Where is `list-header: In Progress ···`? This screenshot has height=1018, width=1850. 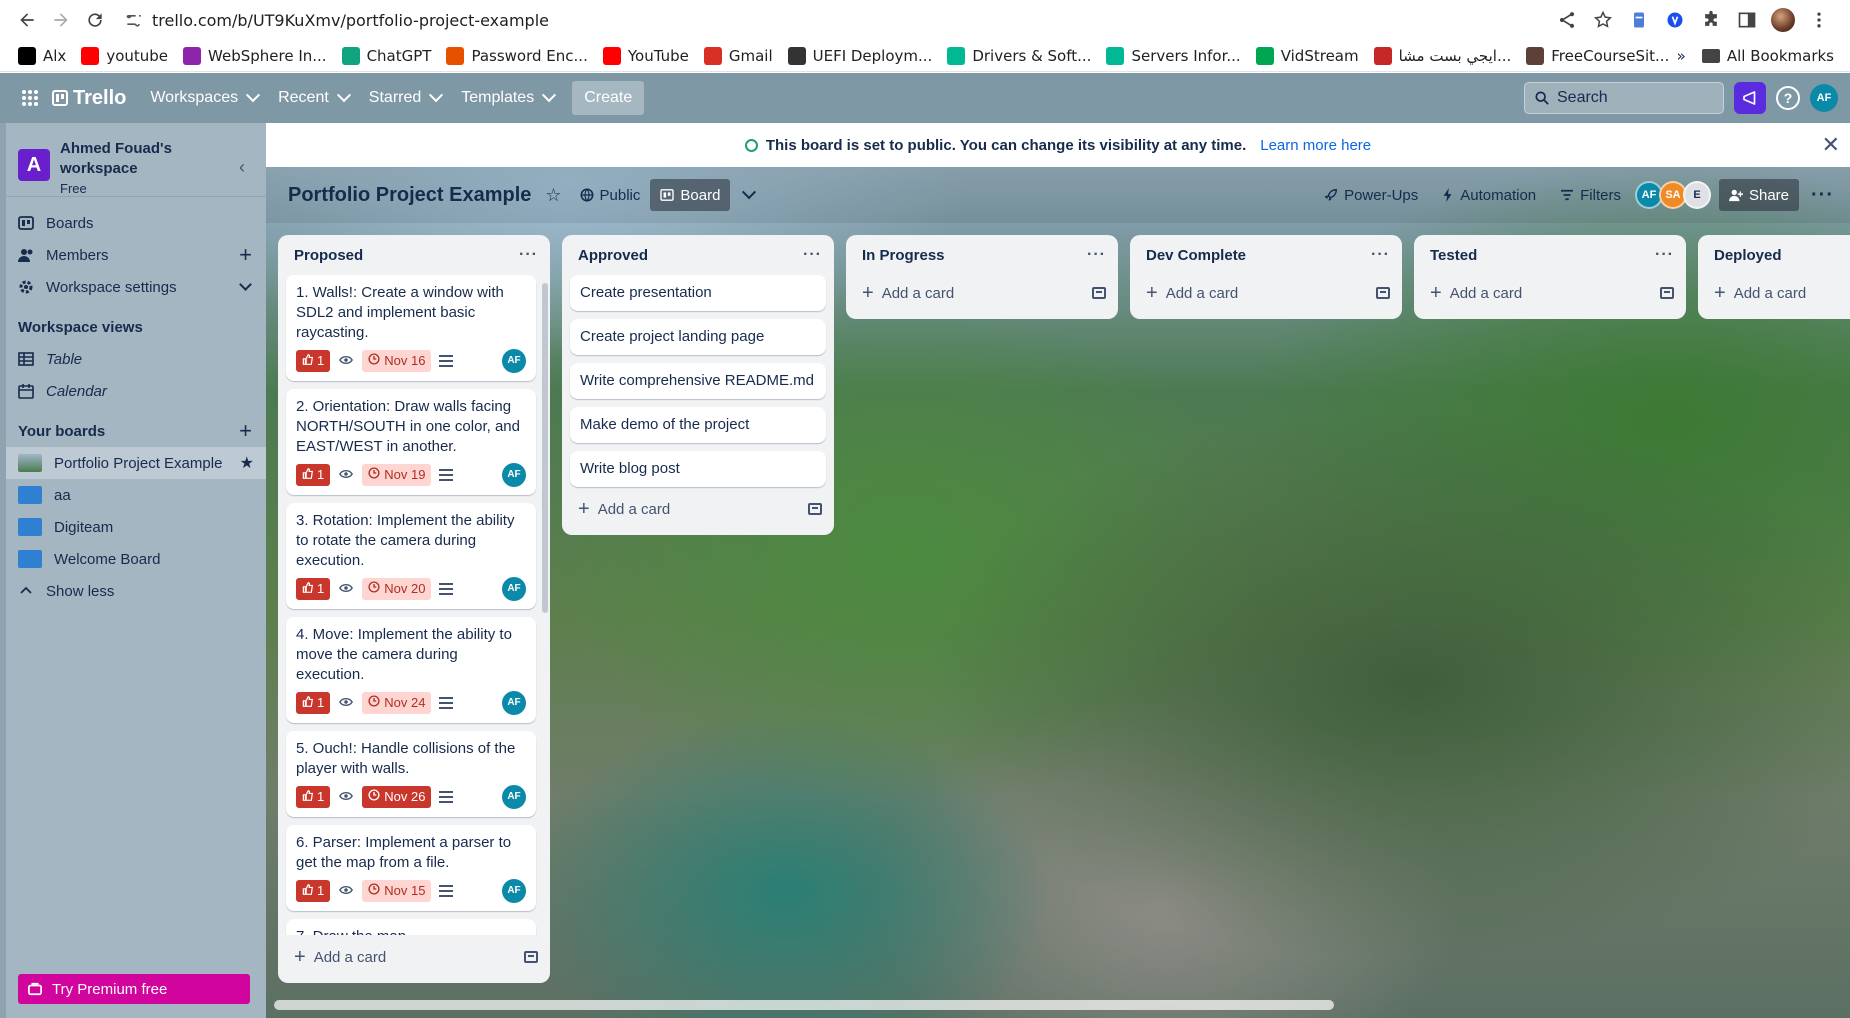
list-header: In Progress ··· is located at coordinates (982, 255).